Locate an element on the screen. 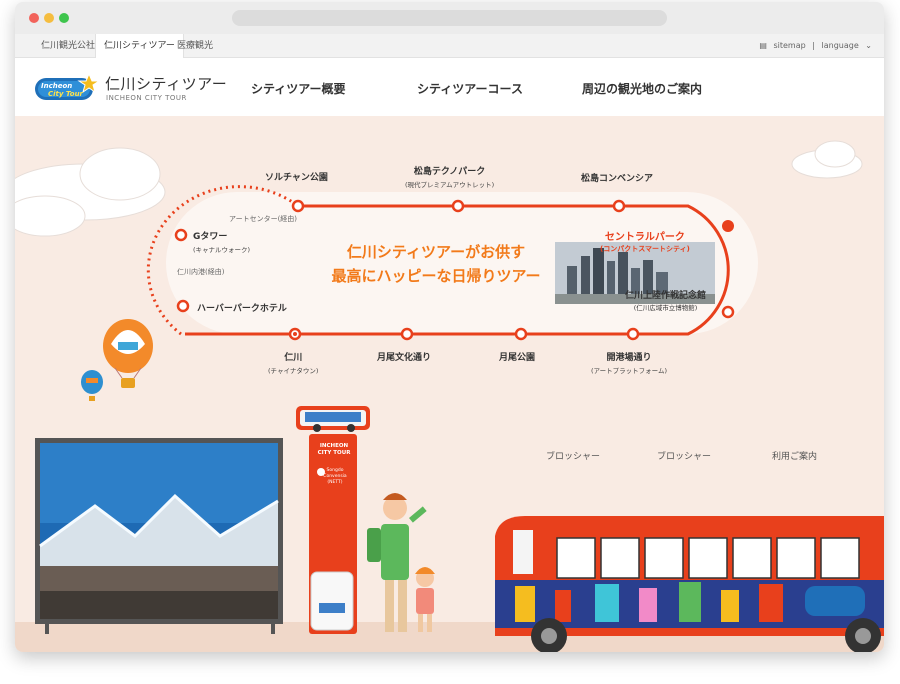 The width and height of the screenshot is (900, 684). city-tour-logo: Incheon City Tour is located at coordinates (67, 88).